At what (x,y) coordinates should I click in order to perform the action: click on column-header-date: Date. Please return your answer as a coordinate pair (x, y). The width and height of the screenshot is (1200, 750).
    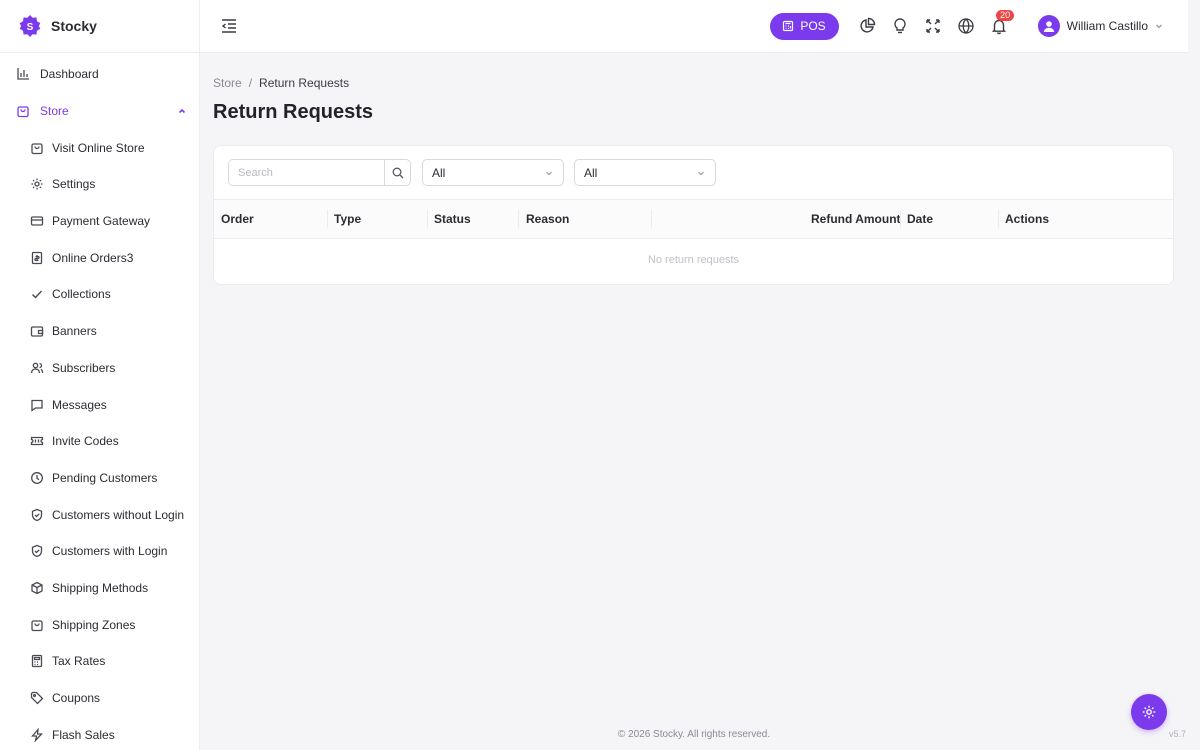
    Looking at the image, I should click on (920, 219).